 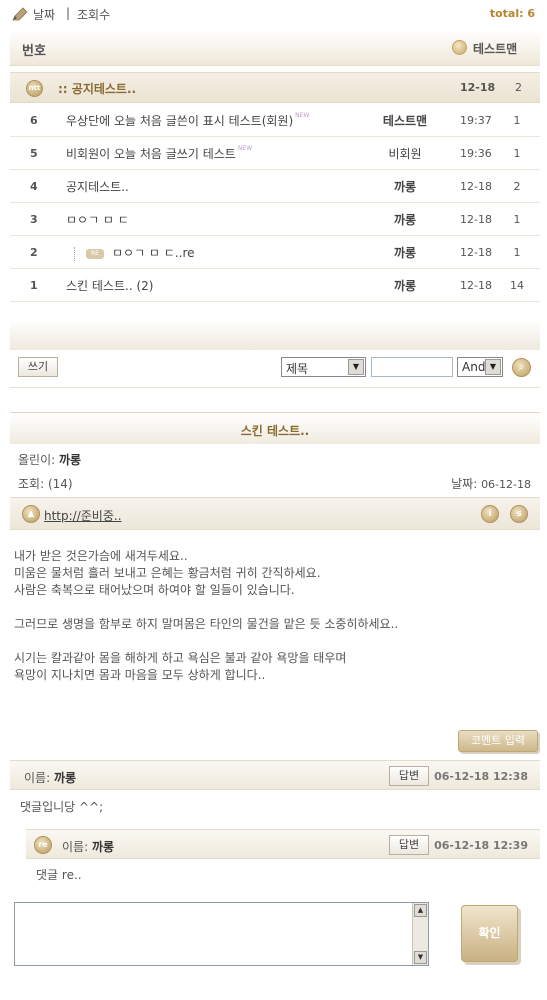 What do you see at coordinates (420, 957) in the screenshot?
I see `scroll-down-icon: ▼` at bounding box center [420, 957].